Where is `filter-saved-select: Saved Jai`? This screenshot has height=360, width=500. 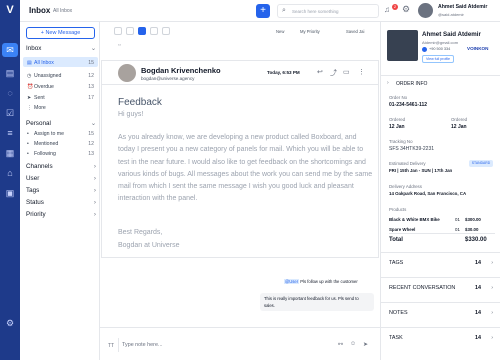 filter-saved-select: Saved Jai is located at coordinates (355, 31).